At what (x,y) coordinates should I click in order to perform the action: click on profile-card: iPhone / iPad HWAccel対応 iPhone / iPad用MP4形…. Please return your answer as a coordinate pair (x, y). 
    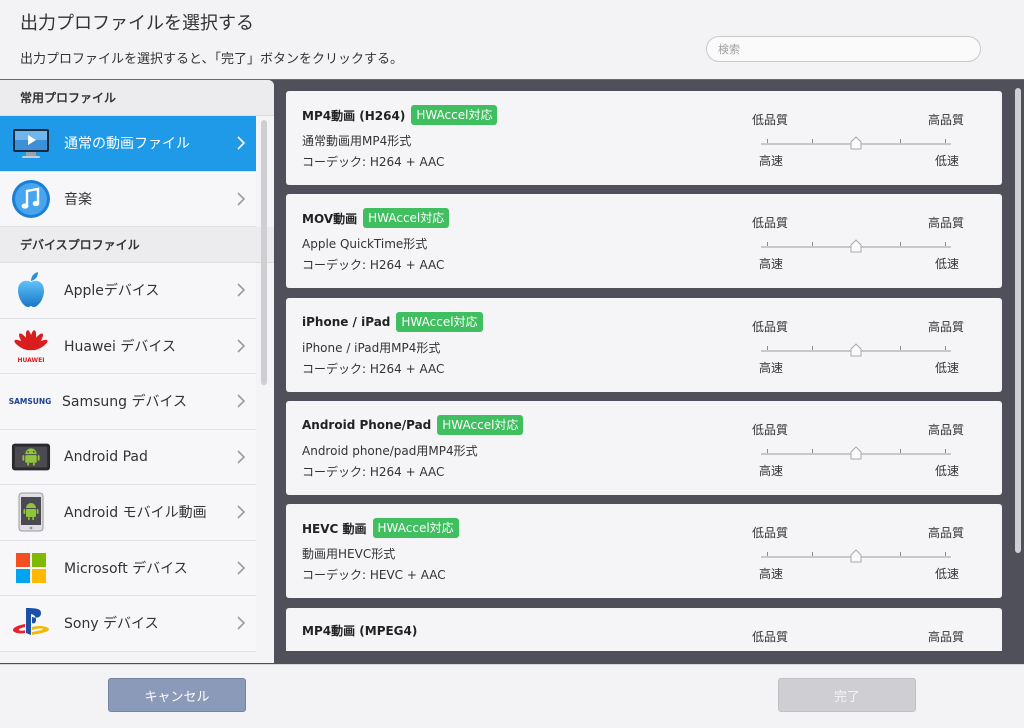
    Looking at the image, I should click on (644, 344).